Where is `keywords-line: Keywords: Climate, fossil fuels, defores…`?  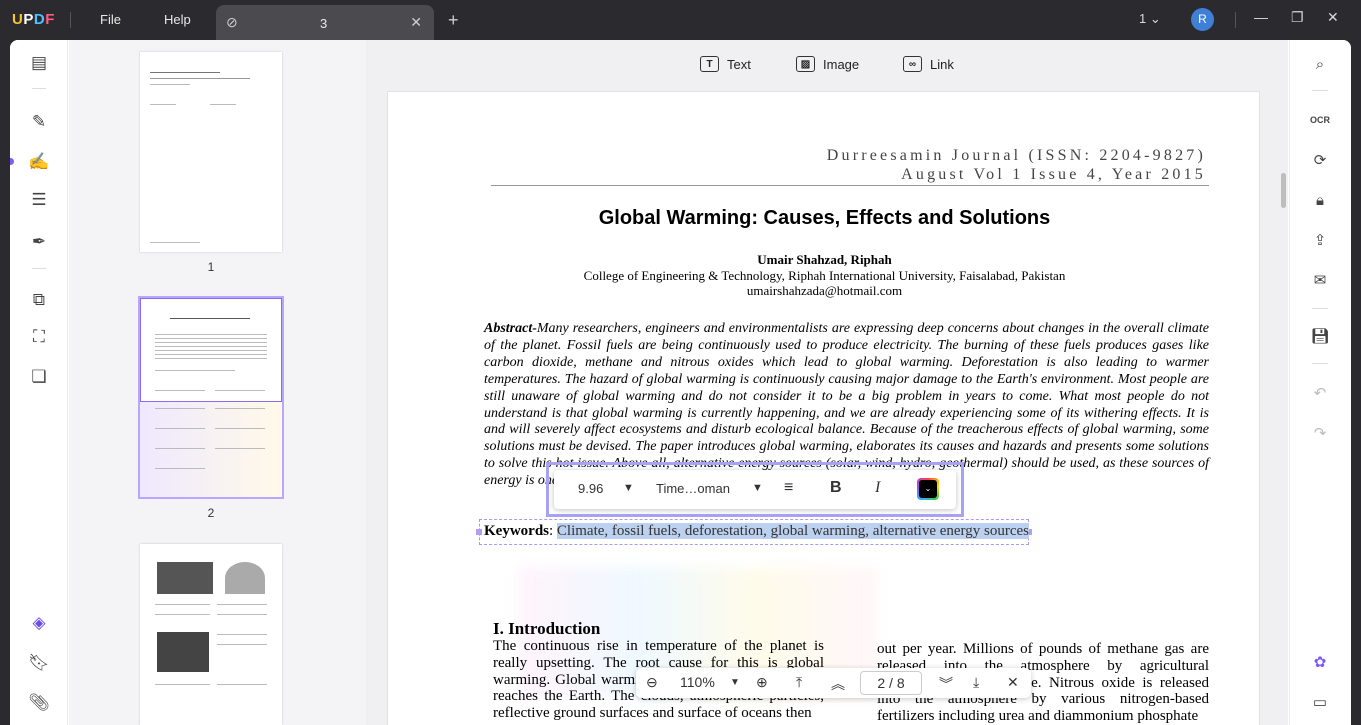
keywords-line: Keywords: Climate, fossil fuels, defores… is located at coordinates (757, 531).